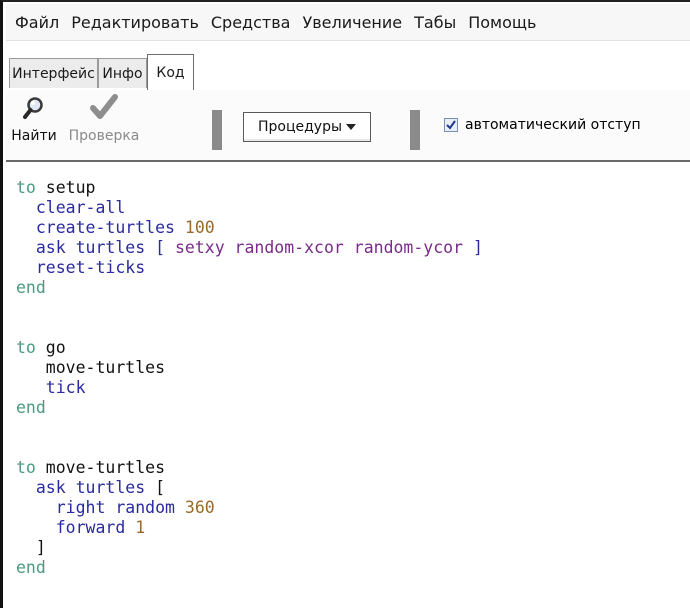 The image size is (690, 610). I want to click on code-line: reset-ticks, so click(80, 268).